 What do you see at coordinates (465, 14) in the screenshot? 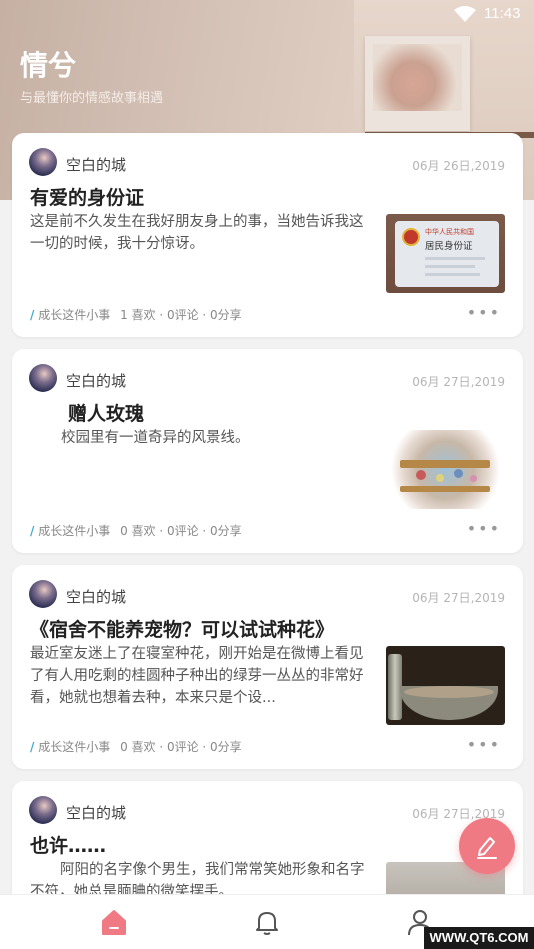
I see `wifi-icon` at bounding box center [465, 14].